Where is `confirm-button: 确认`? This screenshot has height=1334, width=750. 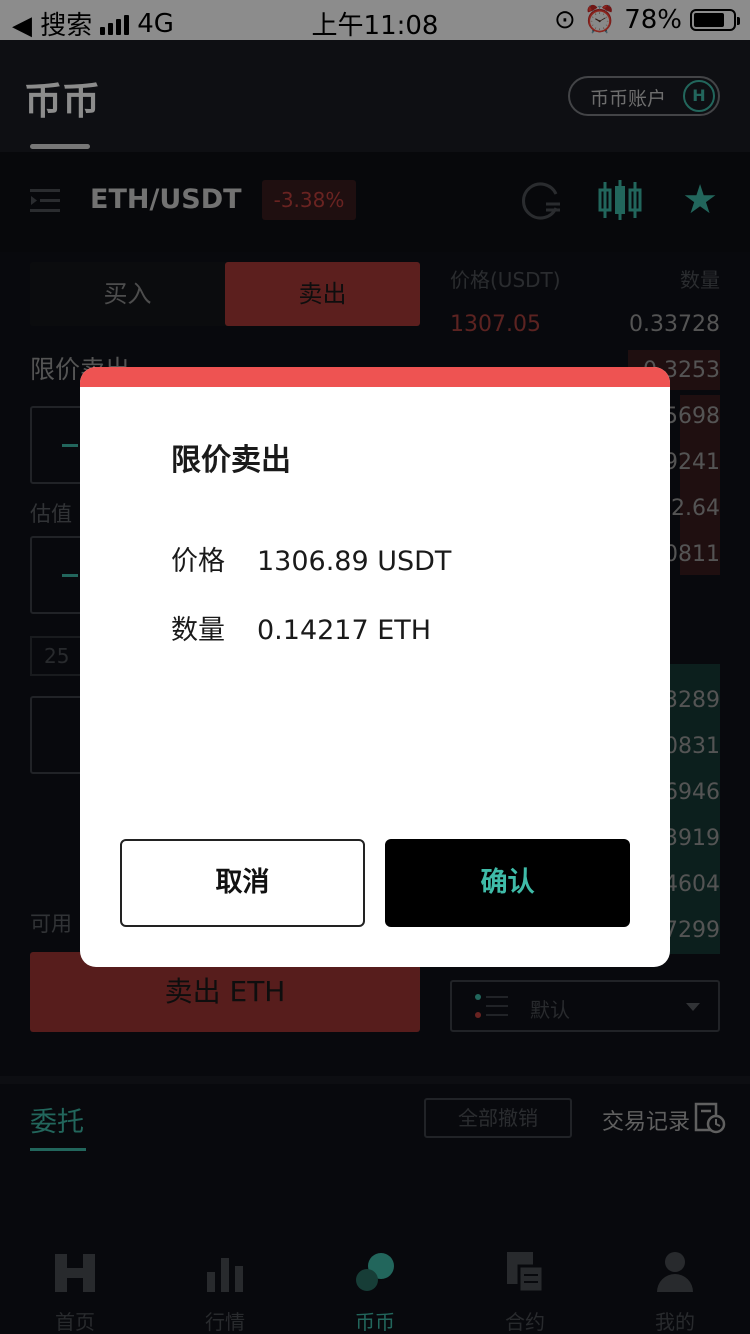
confirm-button: 确认 is located at coordinates (507, 883).